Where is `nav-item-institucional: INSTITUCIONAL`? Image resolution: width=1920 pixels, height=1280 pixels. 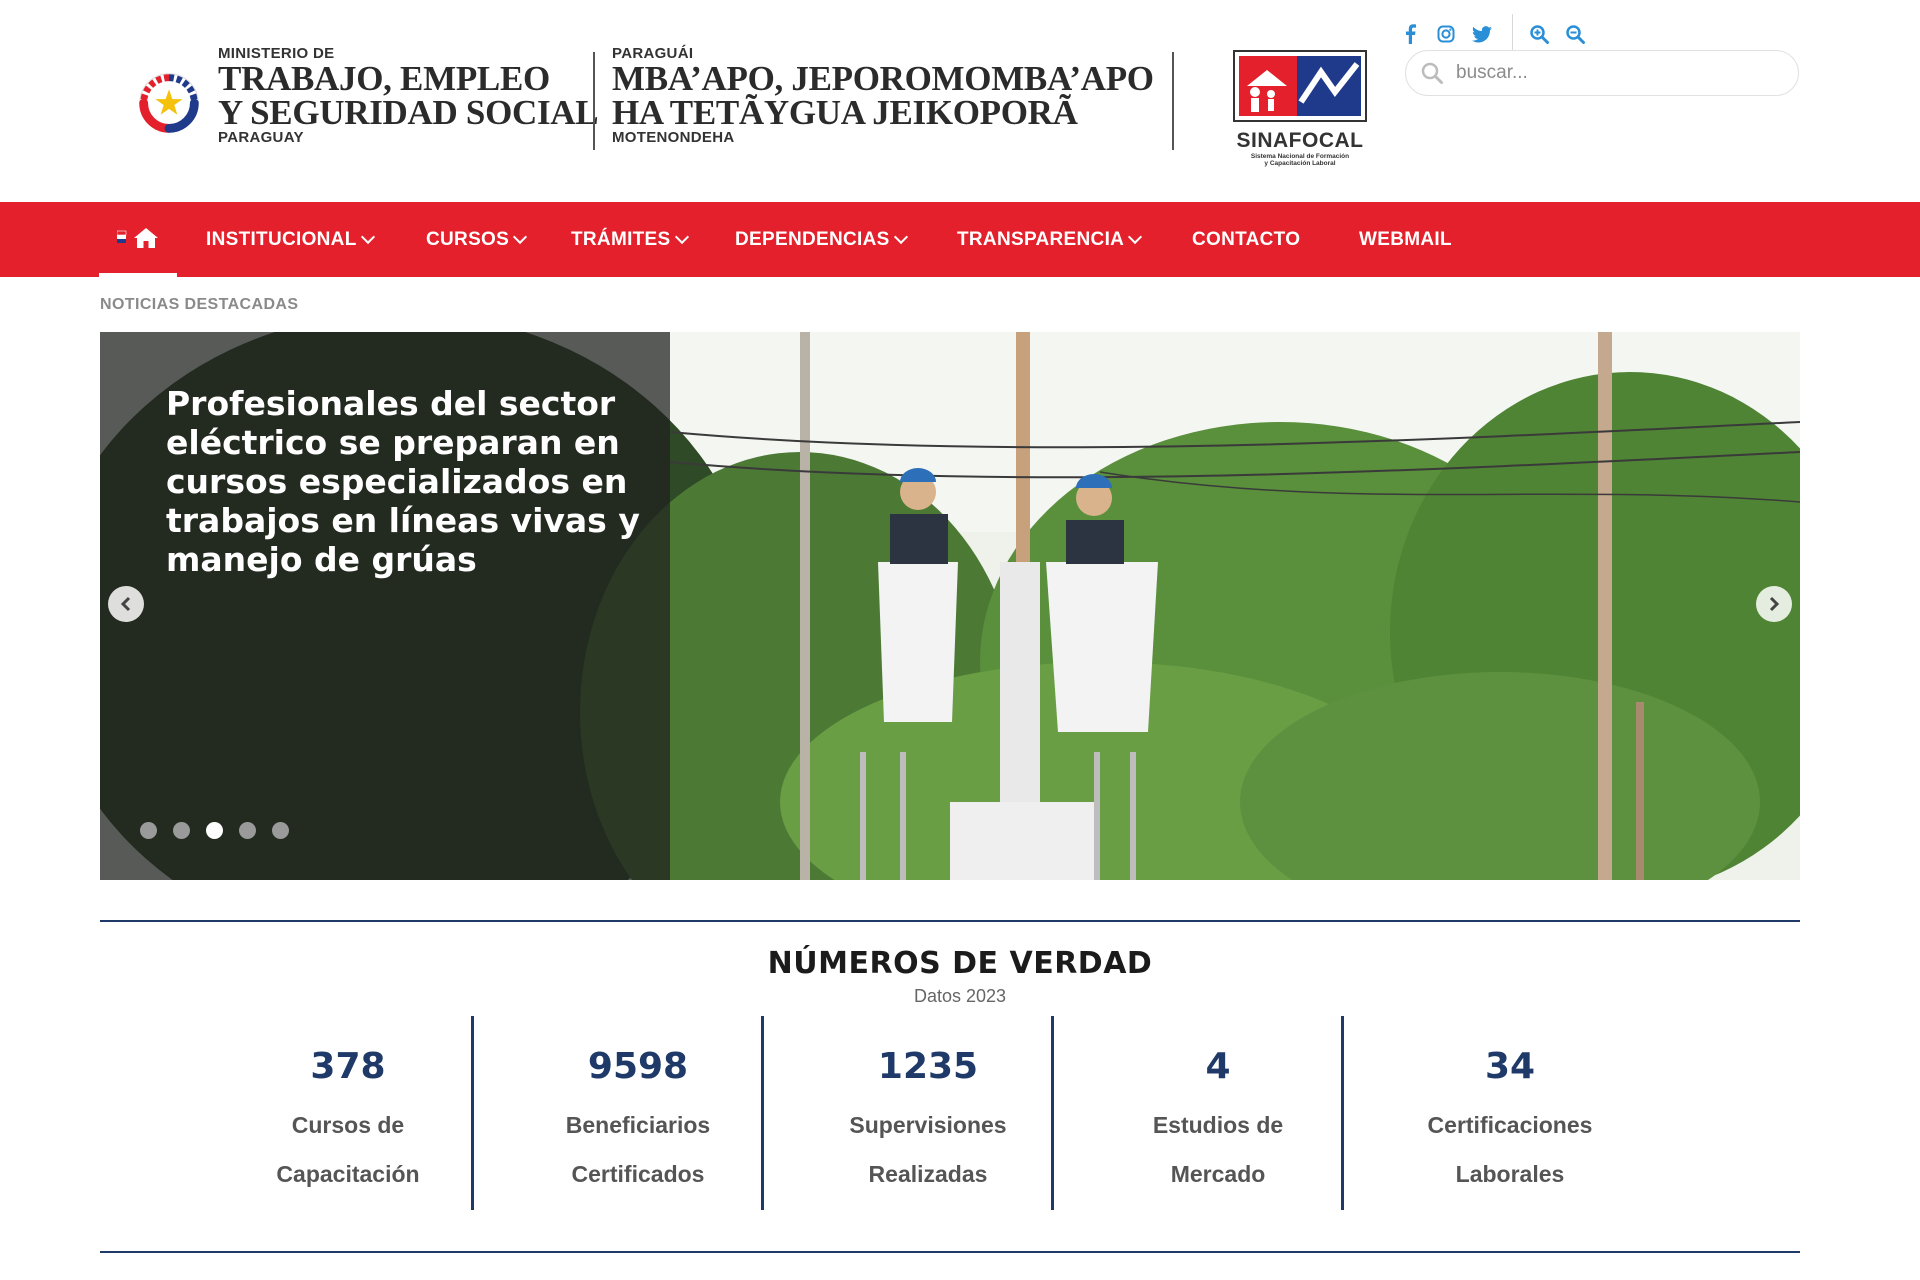
nav-item-institucional: INSTITUCIONAL is located at coordinates (290, 239).